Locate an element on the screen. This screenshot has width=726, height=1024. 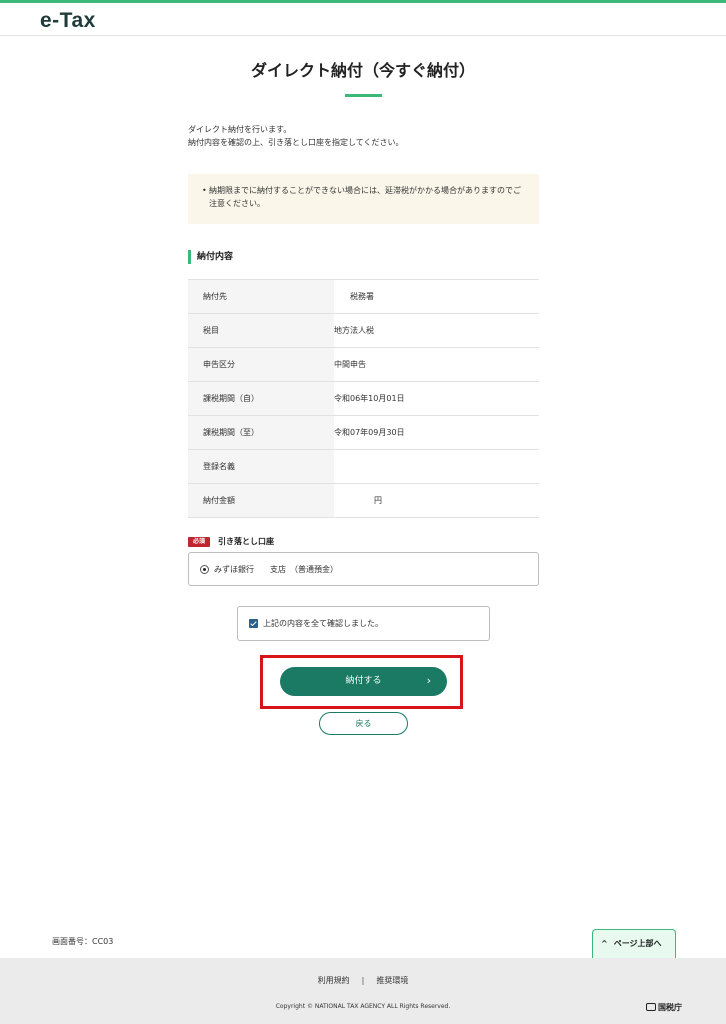
table-row: 申告区分 中間申告 is located at coordinates (363, 365).